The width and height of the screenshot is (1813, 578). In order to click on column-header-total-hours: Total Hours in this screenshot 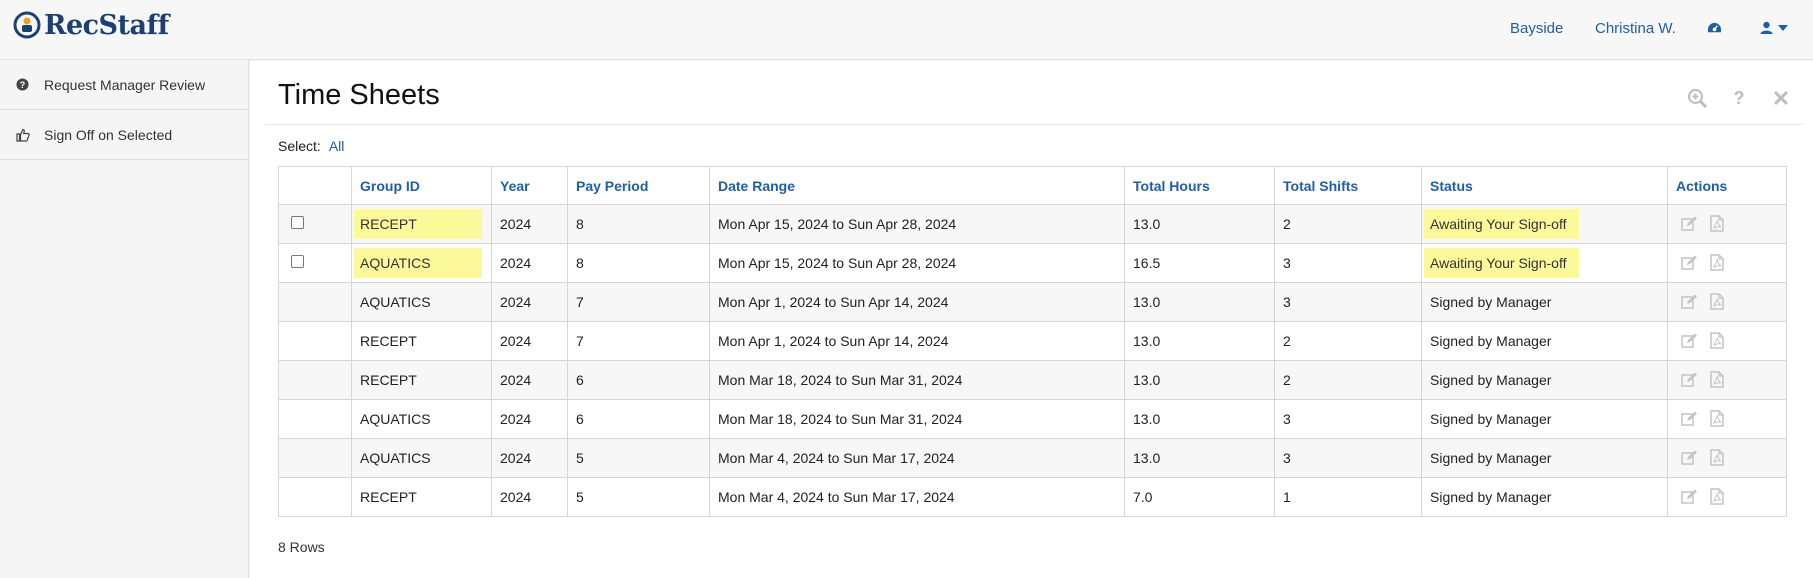, I will do `click(1199, 185)`.